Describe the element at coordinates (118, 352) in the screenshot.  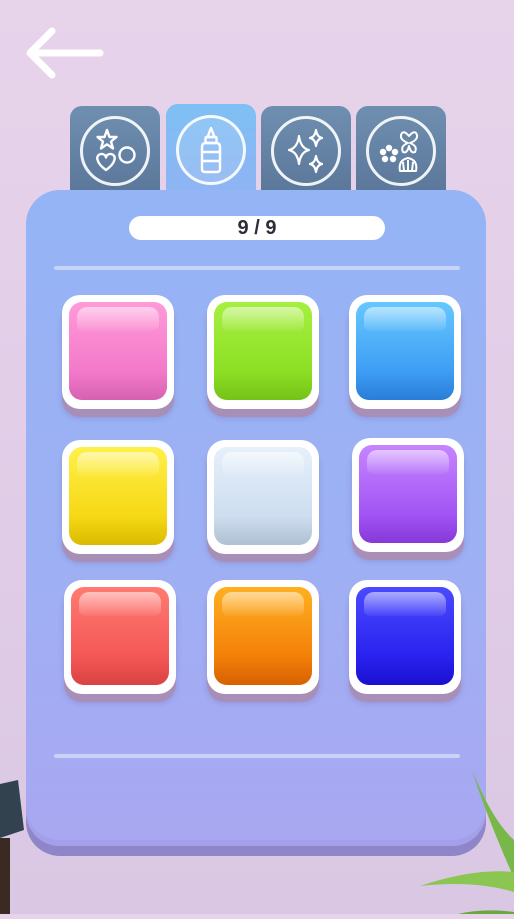
I see `color-swatch-pink` at that location.